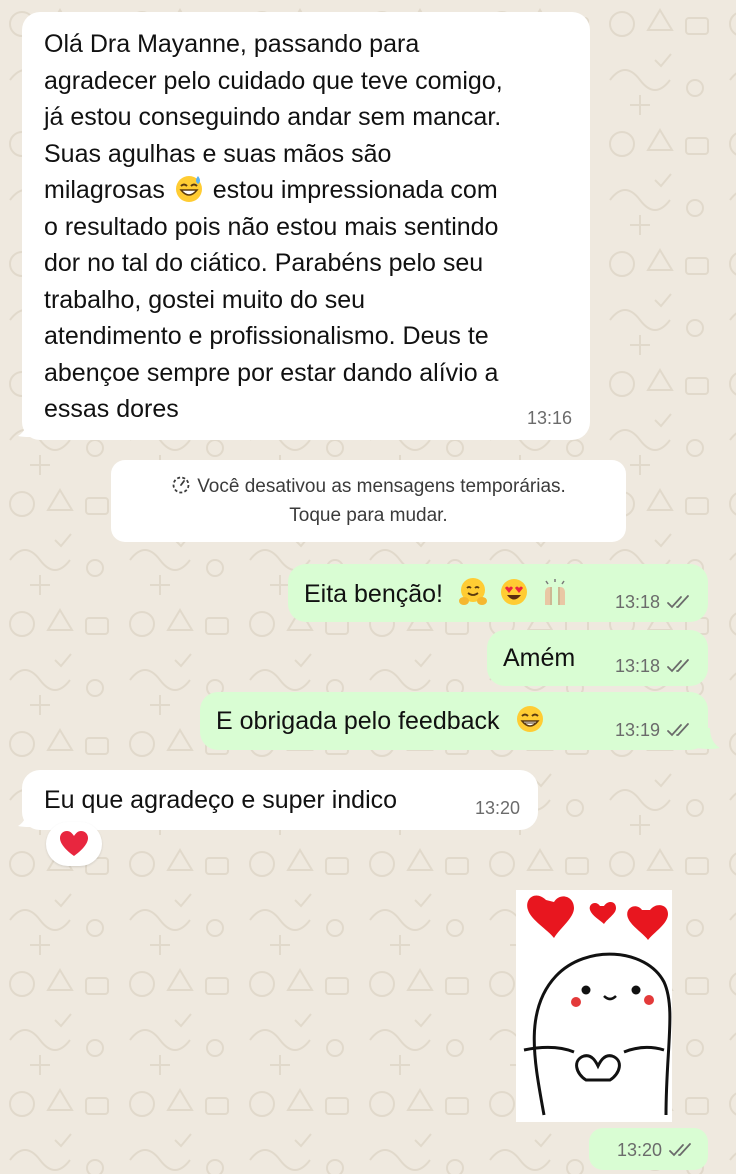 This screenshot has width=736, height=1174. I want to click on message-line: já estou conseguindo andar sem mancar., so click(273, 117).